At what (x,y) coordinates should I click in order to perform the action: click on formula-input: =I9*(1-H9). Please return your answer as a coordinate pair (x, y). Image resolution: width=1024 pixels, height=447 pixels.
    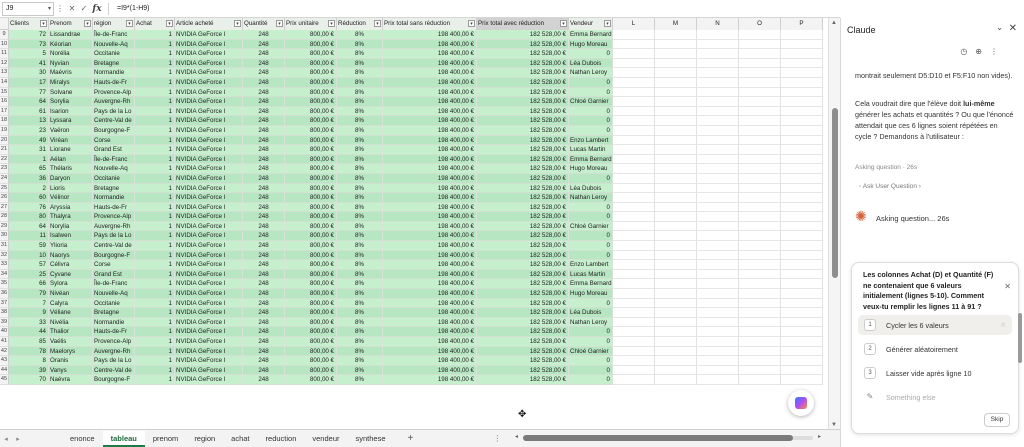
    Looking at the image, I should click on (133, 8).